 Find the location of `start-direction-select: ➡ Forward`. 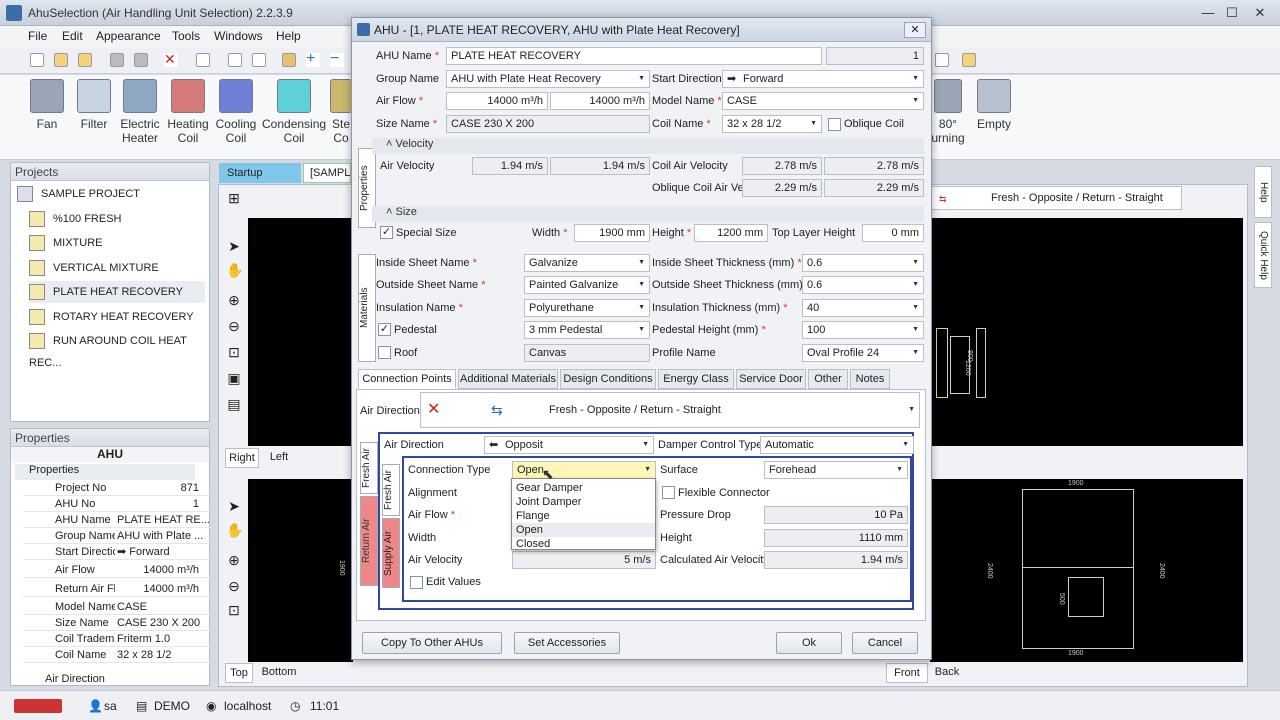

start-direction-select: ➡ Forward is located at coordinates (823, 79).